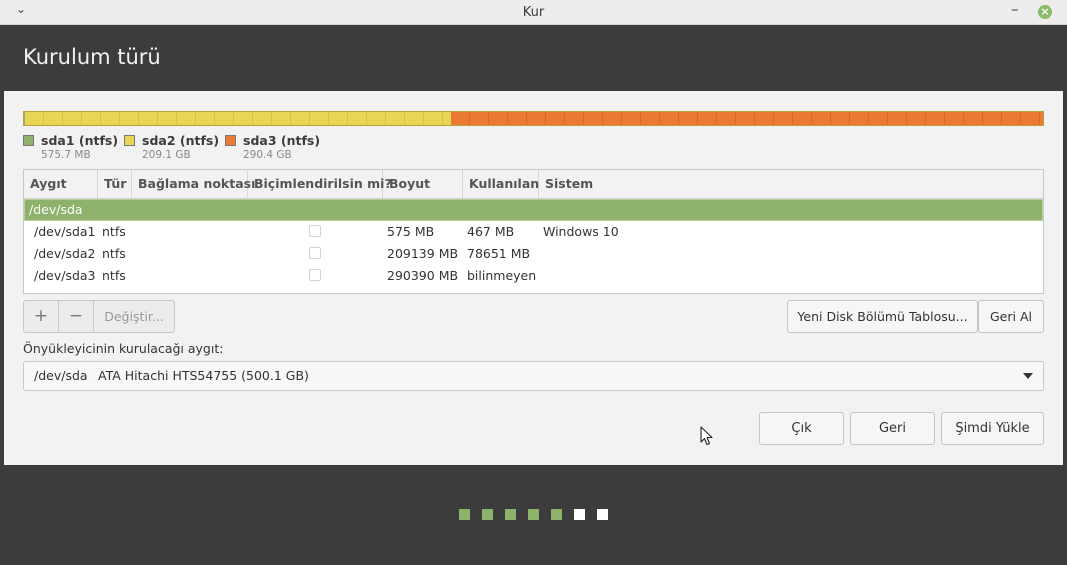  What do you see at coordinates (533, 210) in the screenshot?
I see `table-row-disk: /dev/sda` at bounding box center [533, 210].